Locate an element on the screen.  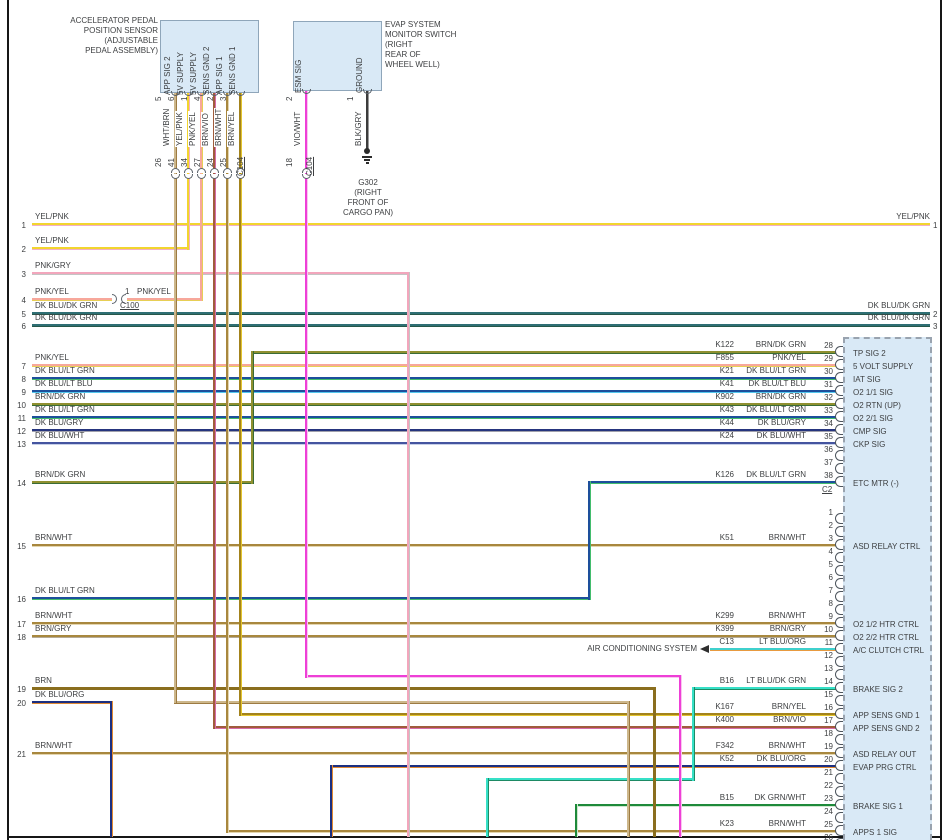
circuit-number: 25 is located at coordinates (223, 162).